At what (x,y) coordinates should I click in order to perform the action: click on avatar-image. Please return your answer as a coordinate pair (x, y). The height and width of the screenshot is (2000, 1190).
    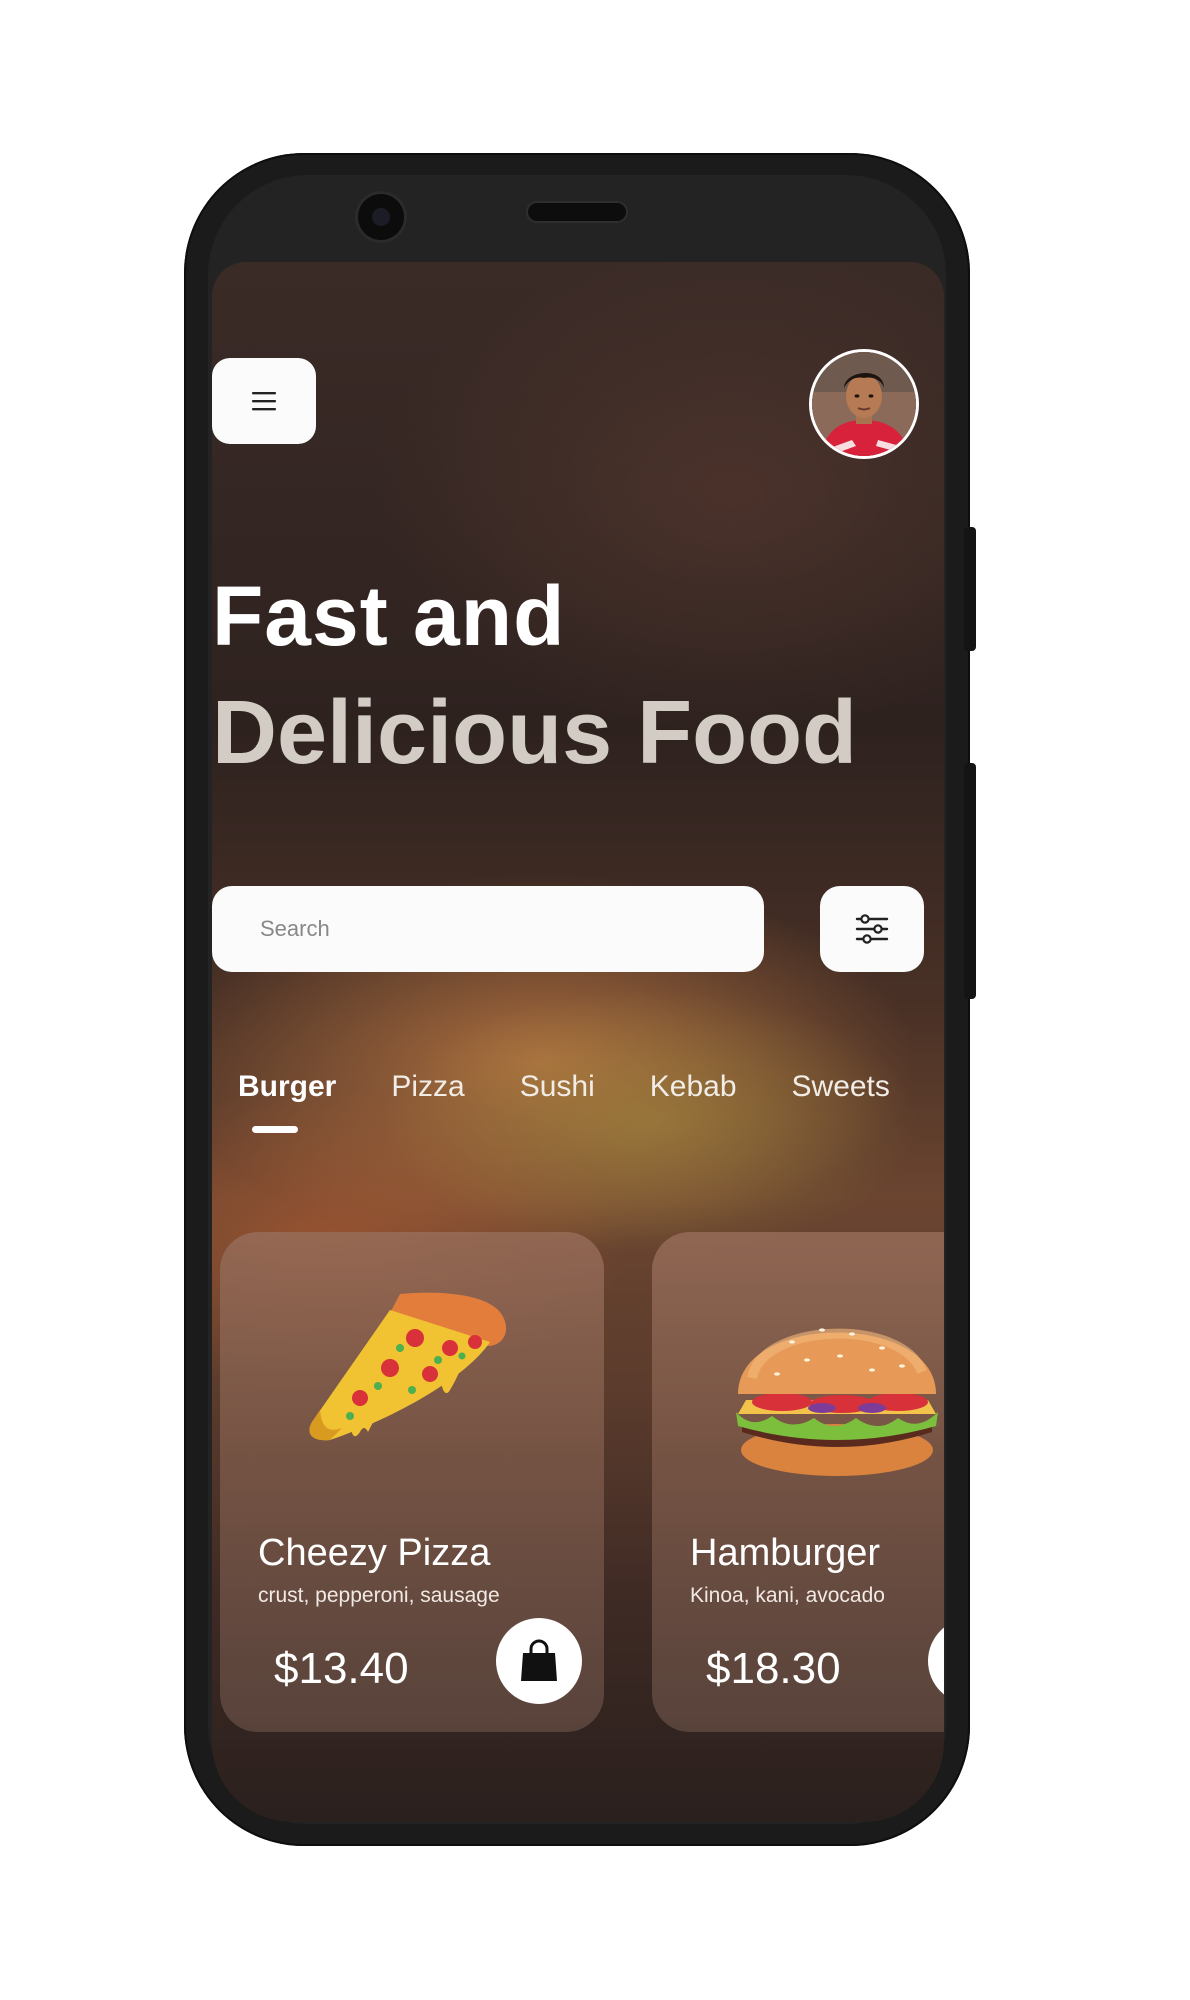
    Looking at the image, I should click on (864, 404).